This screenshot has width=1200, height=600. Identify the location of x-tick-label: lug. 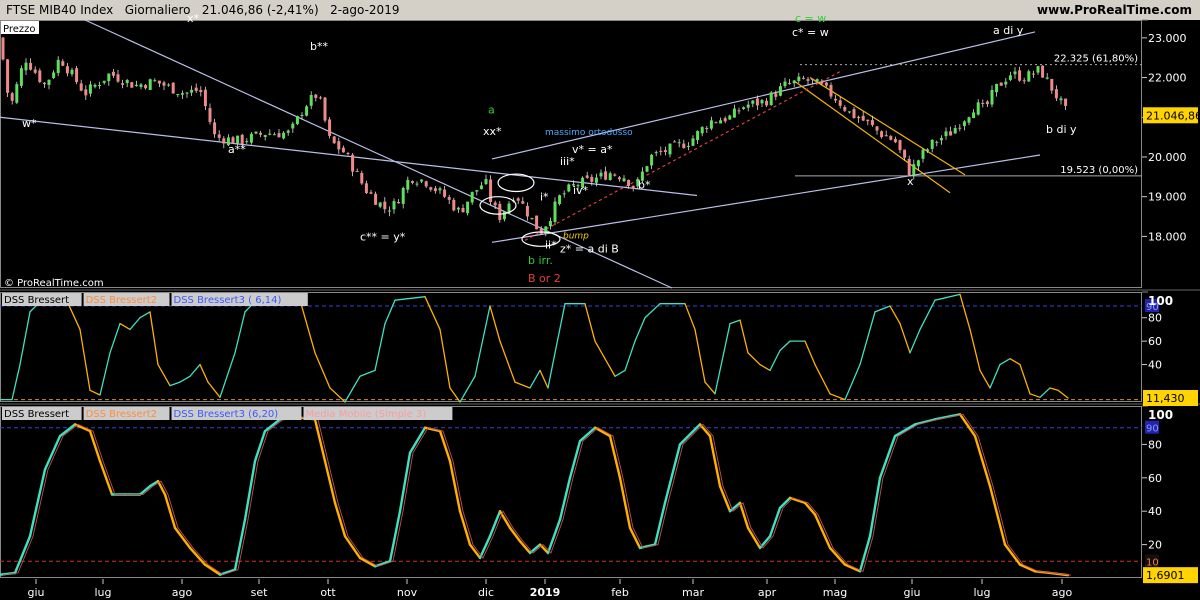
(981, 592).